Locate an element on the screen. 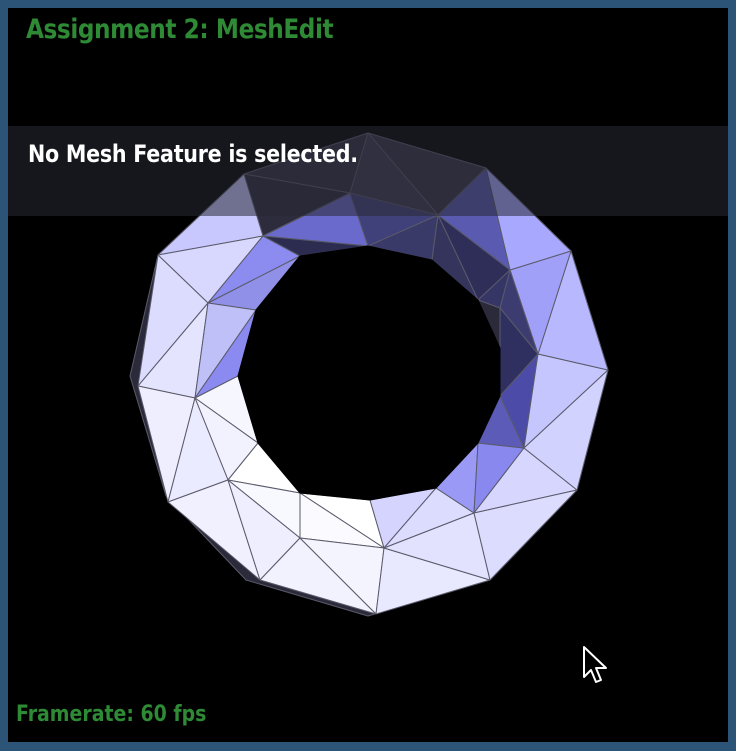  app-title: Assignment 2: MeshEdit is located at coordinates (180, 29).